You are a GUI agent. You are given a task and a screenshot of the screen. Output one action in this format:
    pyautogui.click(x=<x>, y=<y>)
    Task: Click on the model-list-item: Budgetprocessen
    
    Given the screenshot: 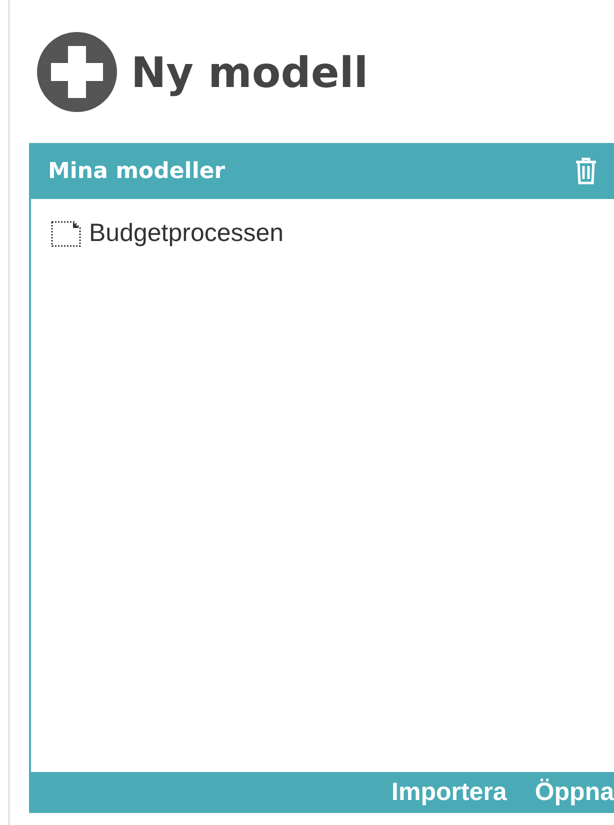 What is the action you would take?
    pyautogui.click(x=186, y=233)
    